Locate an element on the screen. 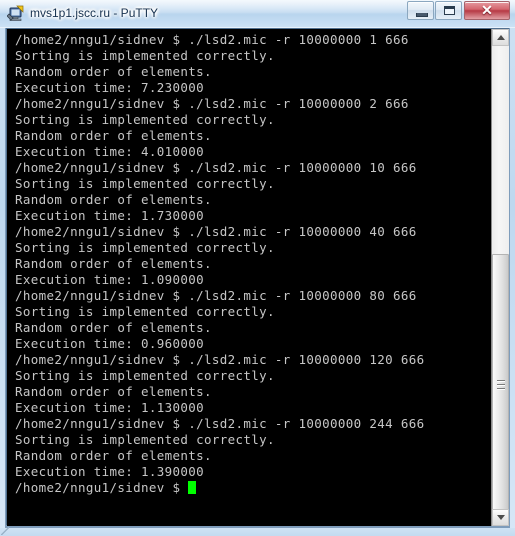 The height and width of the screenshot is (536, 515). minimize-button is located at coordinates (420, 10).